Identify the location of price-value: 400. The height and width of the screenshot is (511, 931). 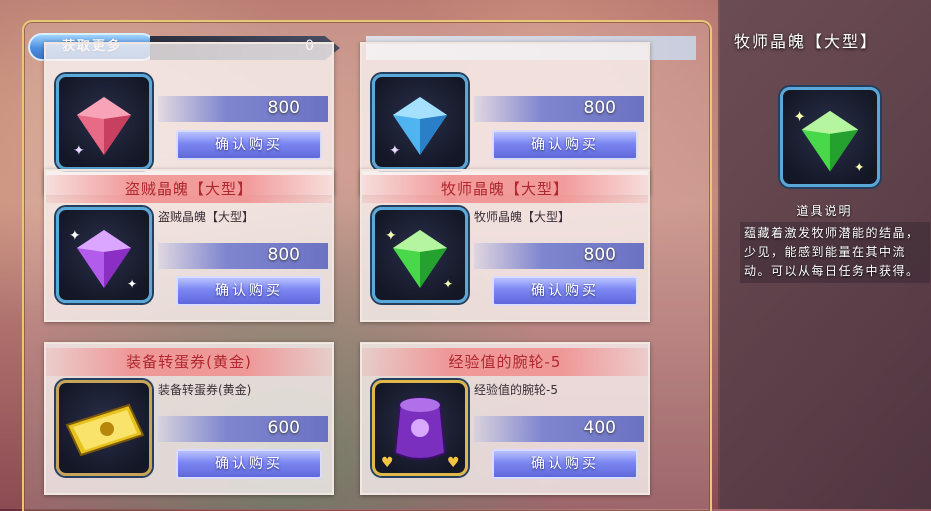
(599, 428).